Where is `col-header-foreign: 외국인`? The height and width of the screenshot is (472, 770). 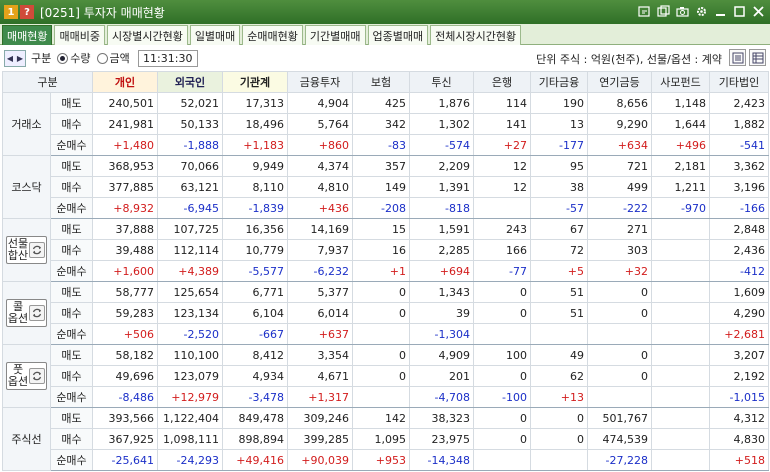 col-header-foreign: 외국인 is located at coordinates (190, 82).